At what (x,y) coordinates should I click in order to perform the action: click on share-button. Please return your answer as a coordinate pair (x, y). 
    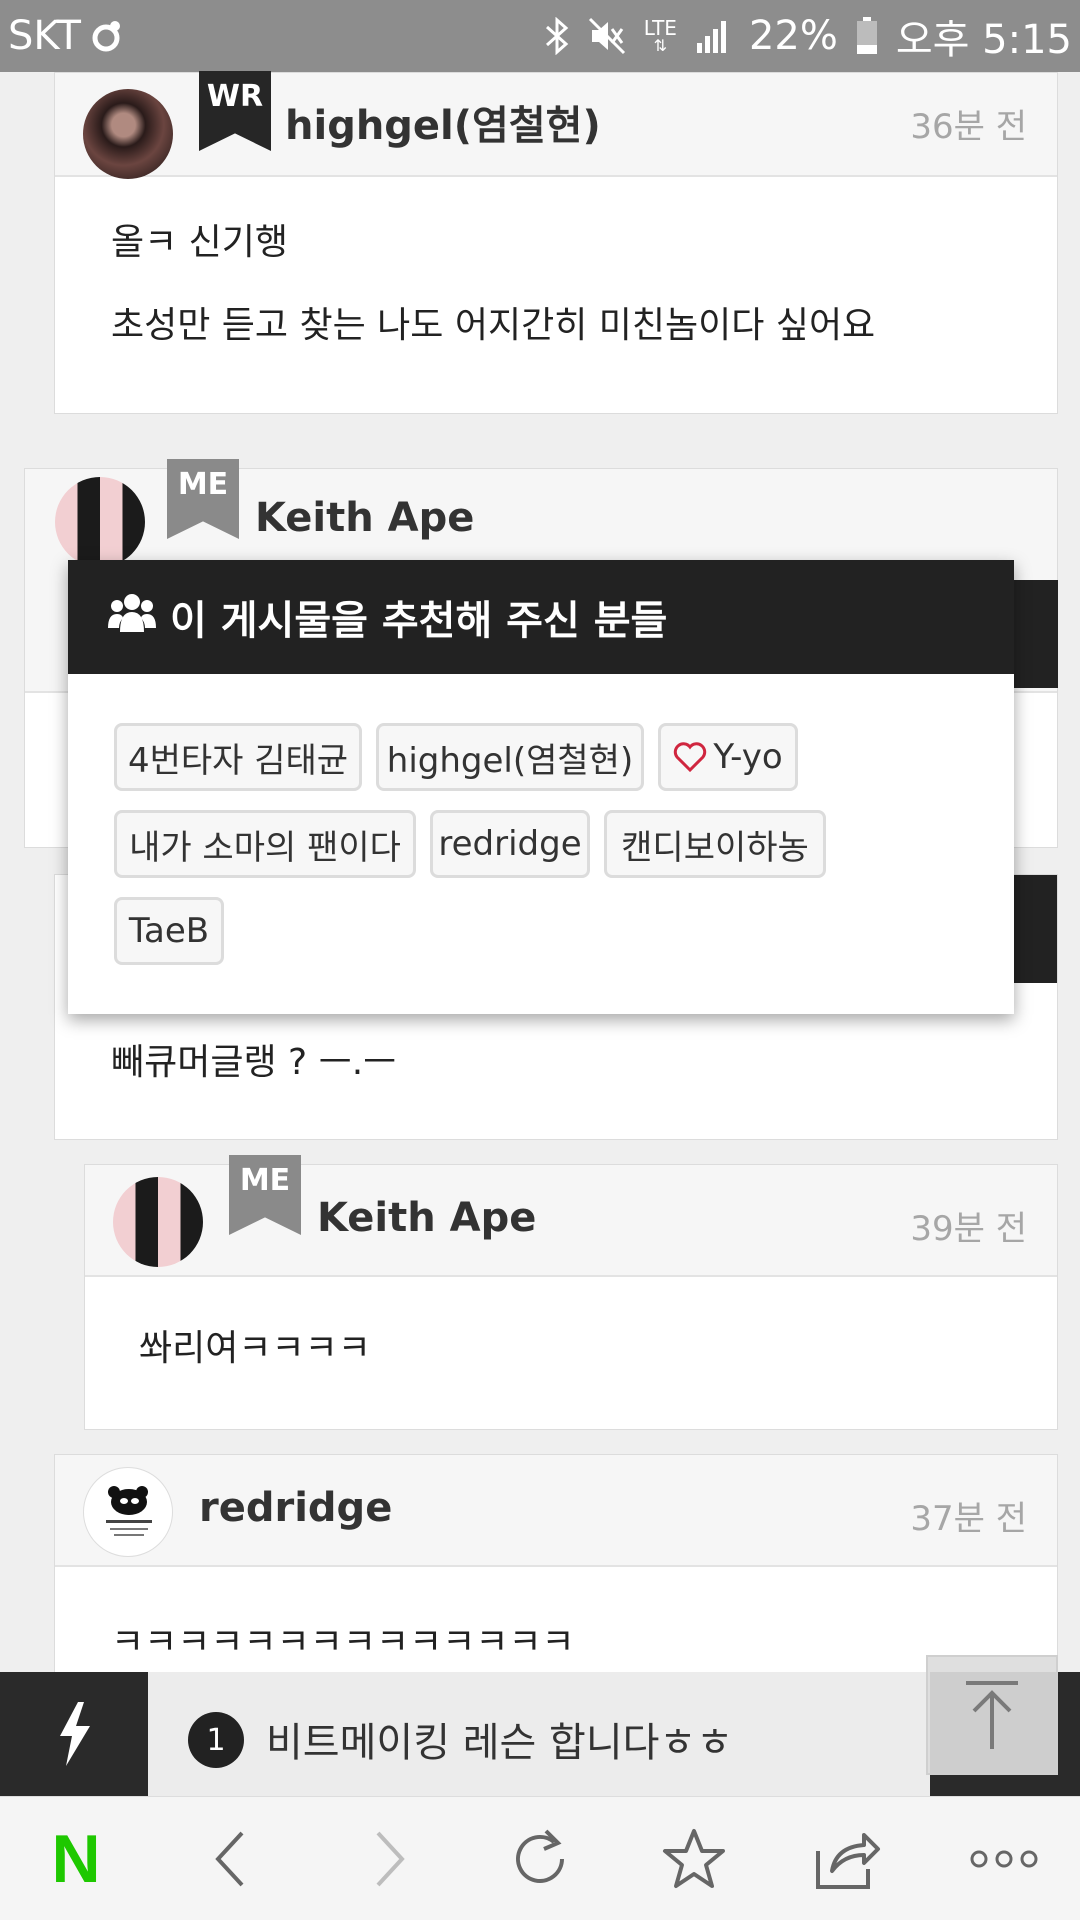
    Looking at the image, I should click on (848, 1859).